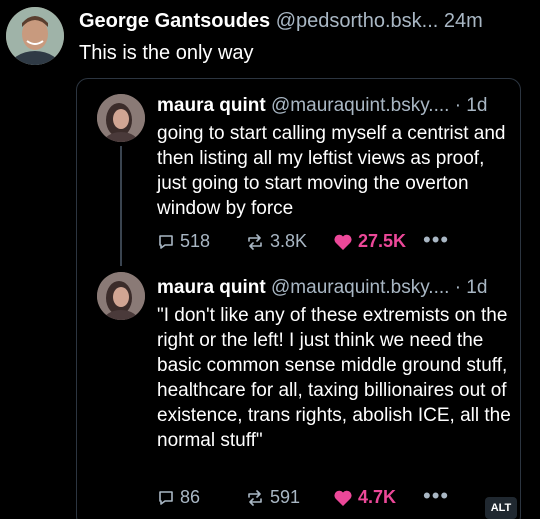  I want to click on like-count: 4.7K, so click(377, 497).